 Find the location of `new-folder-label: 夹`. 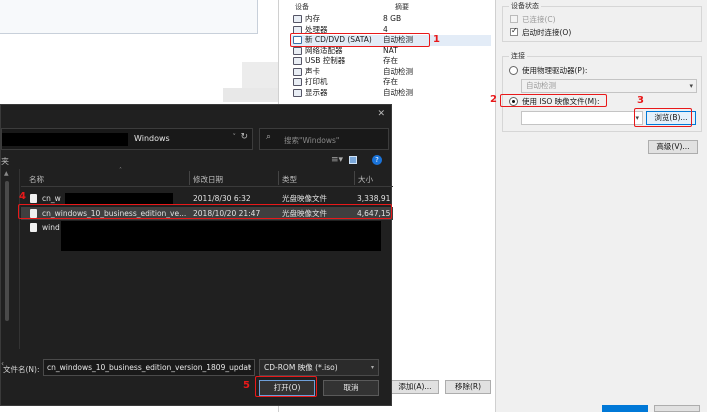

new-folder-label: 夹 is located at coordinates (5, 161).